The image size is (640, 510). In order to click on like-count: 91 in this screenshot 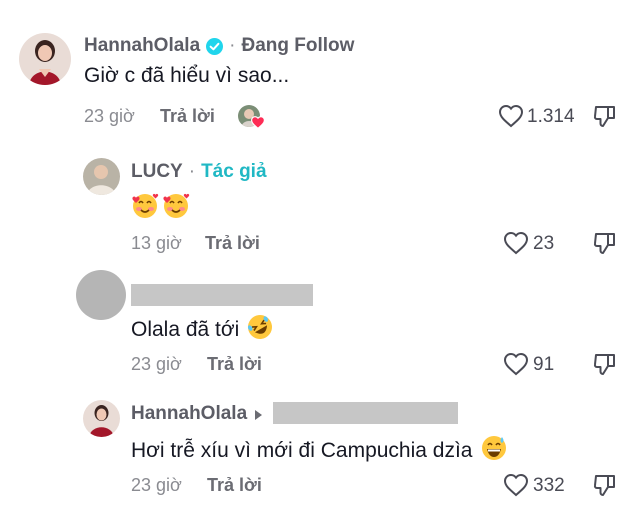, I will do `click(544, 364)`.